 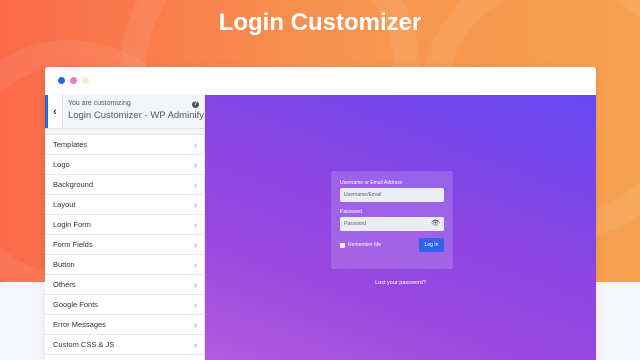 What do you see at coordinates (79, 324) in the screenshot?
I see `sidebar-item-label: Error Messages` at bounding box center [79, 324].